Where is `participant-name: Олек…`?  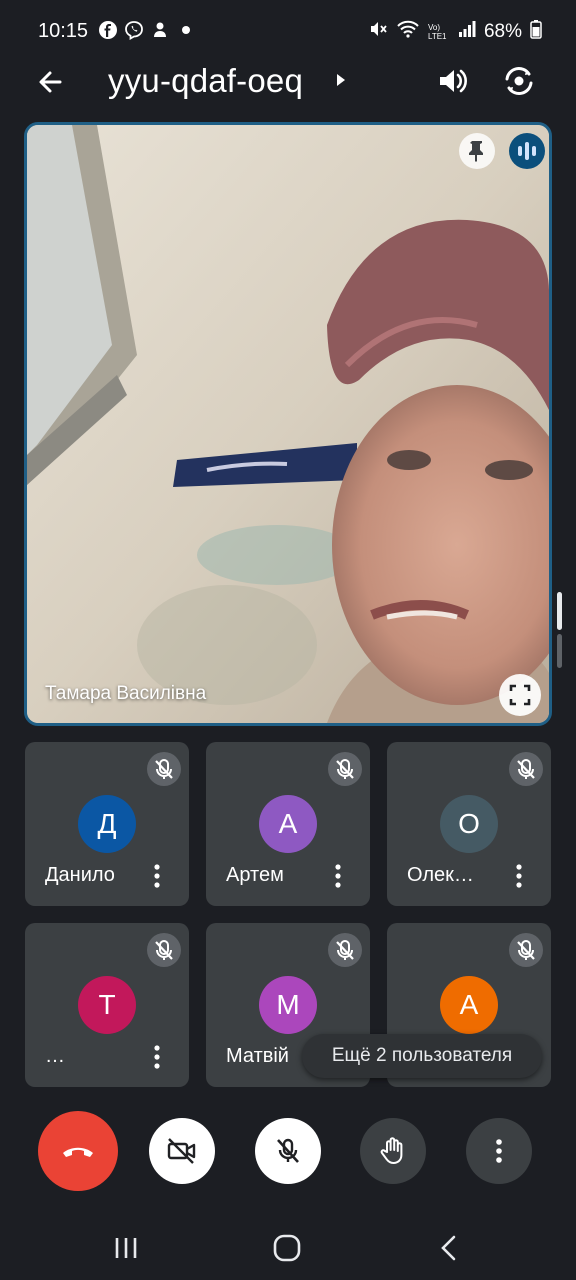 participant-name: Олек… is located at coordinates (440, 875).